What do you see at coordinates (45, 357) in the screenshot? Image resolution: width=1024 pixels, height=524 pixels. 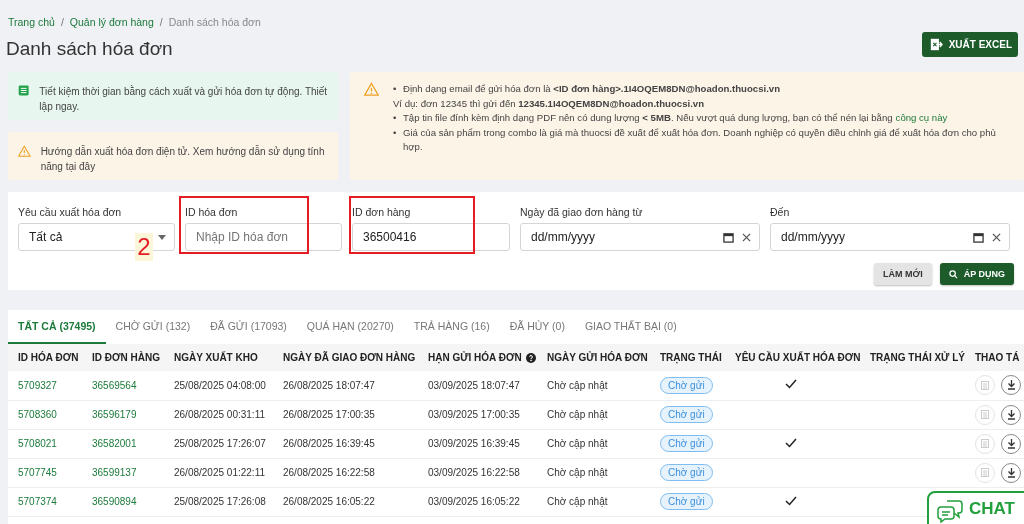 I see `column-header: ID HÓA ĐƠN` at bounding box center [45, 357].